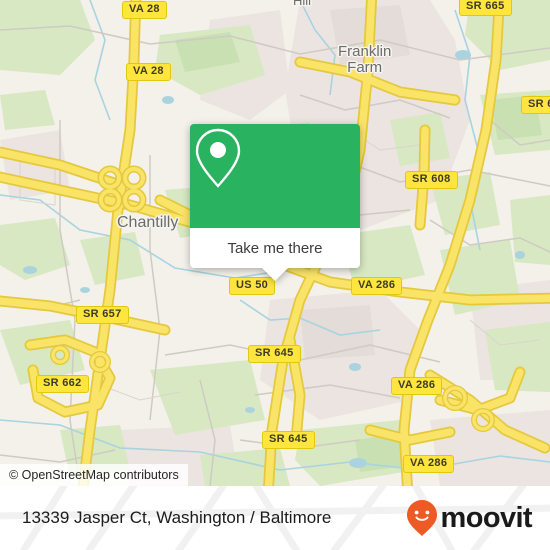  I want to click on highway-shield: SR 6, so click(535, 105).